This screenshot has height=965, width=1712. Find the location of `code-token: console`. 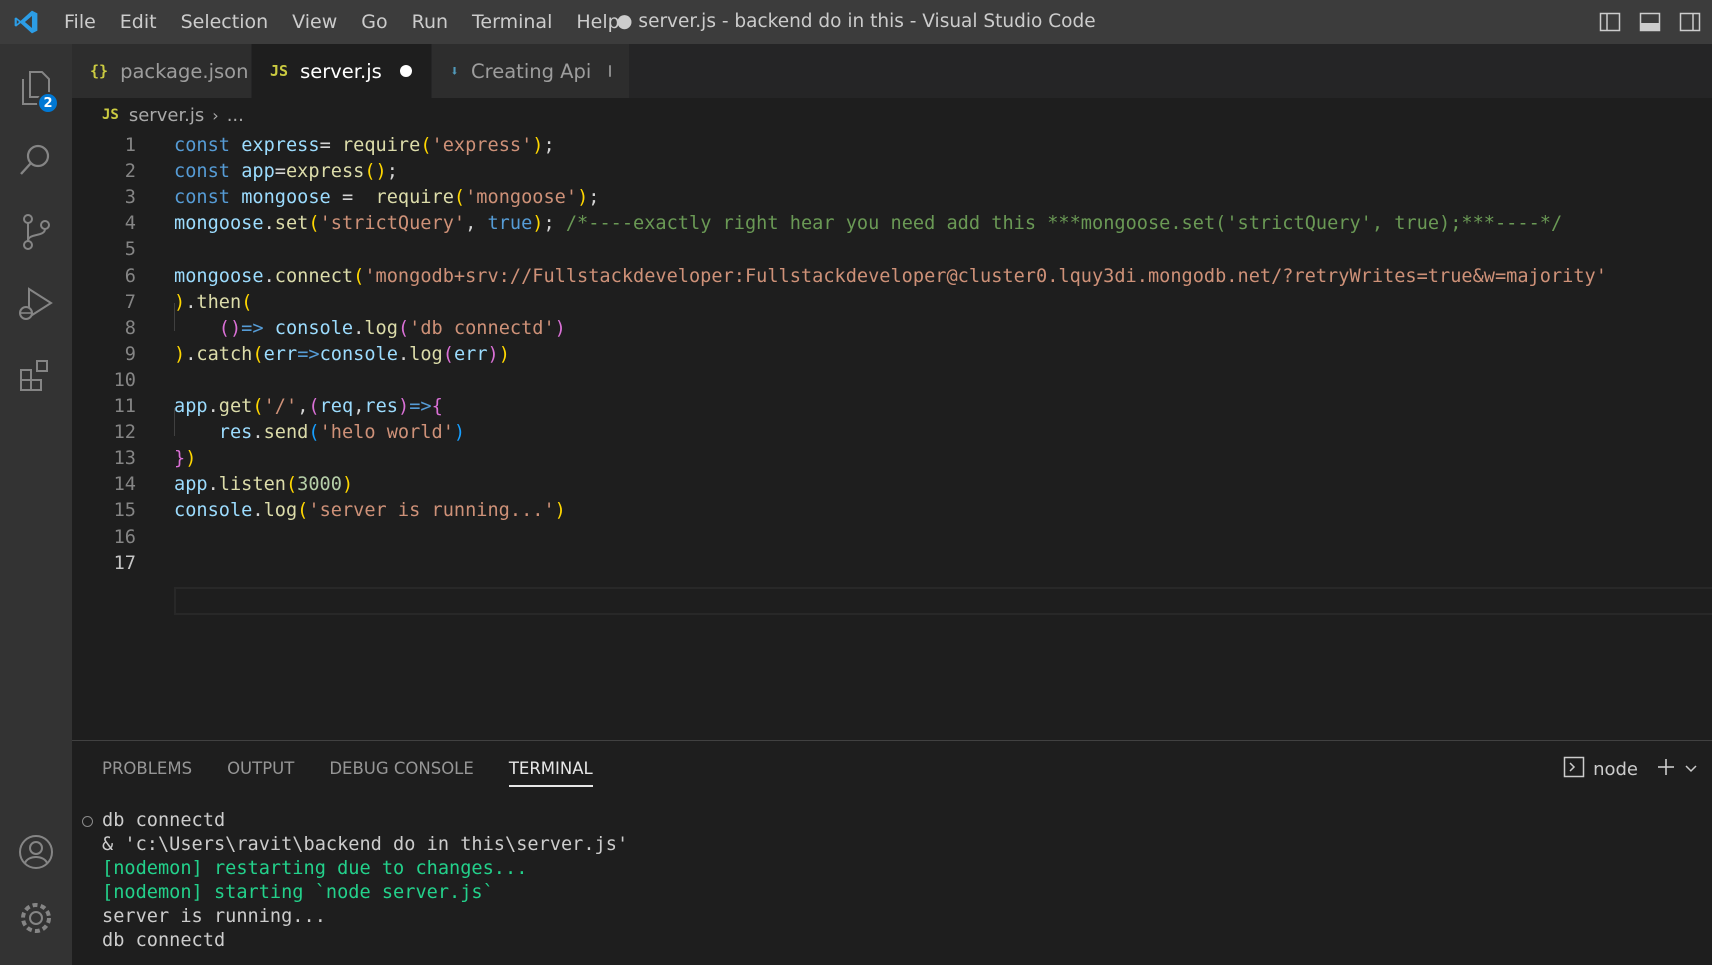

code-token: console is located at coordinates (314, 328).